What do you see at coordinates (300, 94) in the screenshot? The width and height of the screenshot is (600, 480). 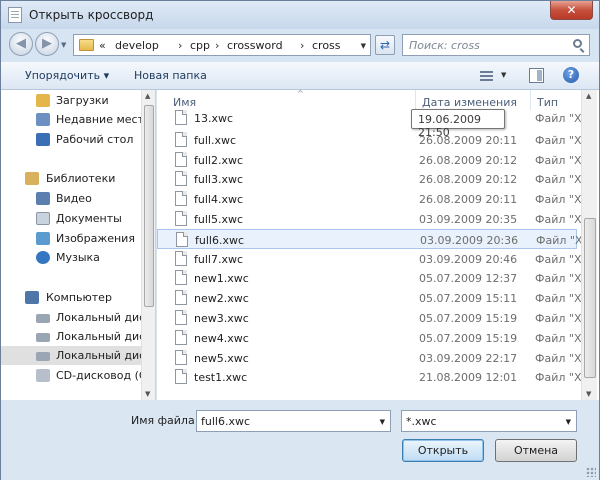 I see `sort-ascending-icon: ^` at bounding box center [300, 94].